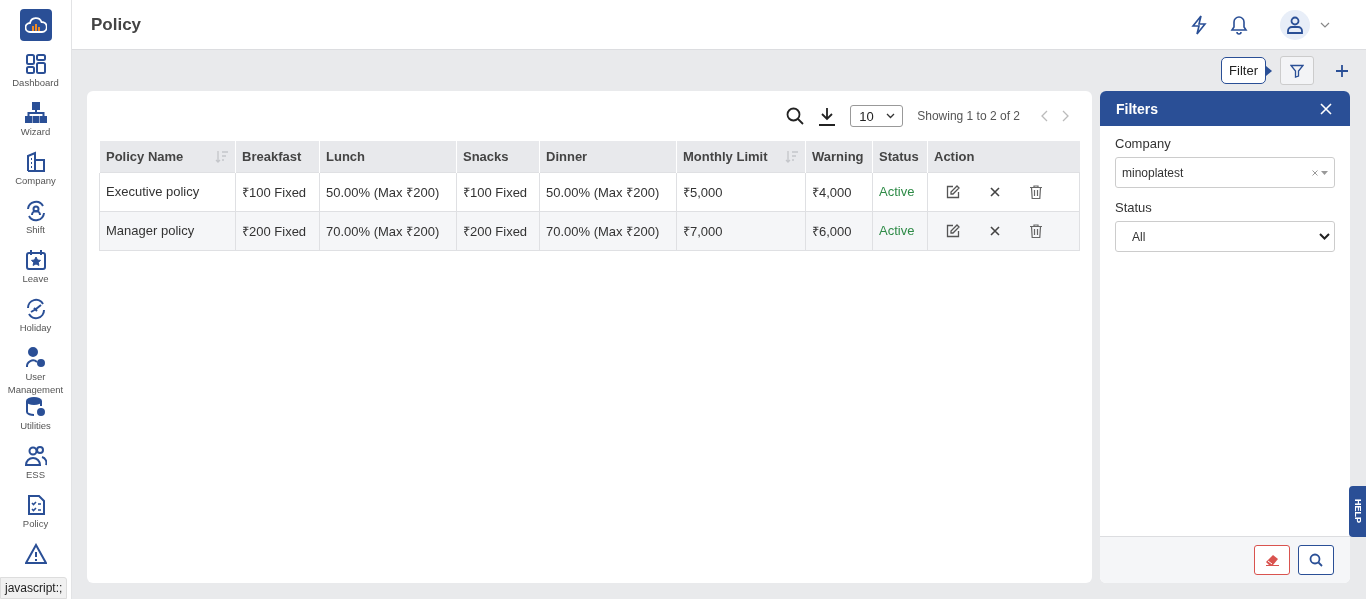 This screenshot has width=1366, height=599. What do you see at coordinates (1225, 172) in the screenshot?
I see `company-combobox: minoplatest` at bounding box center [1225, 172].